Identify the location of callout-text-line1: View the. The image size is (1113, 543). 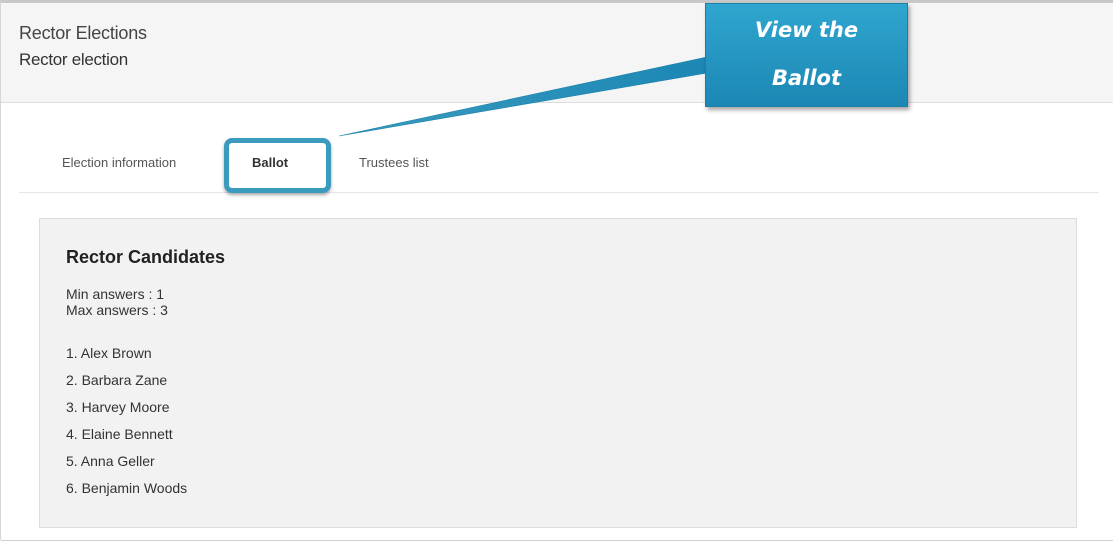
(806, 30).